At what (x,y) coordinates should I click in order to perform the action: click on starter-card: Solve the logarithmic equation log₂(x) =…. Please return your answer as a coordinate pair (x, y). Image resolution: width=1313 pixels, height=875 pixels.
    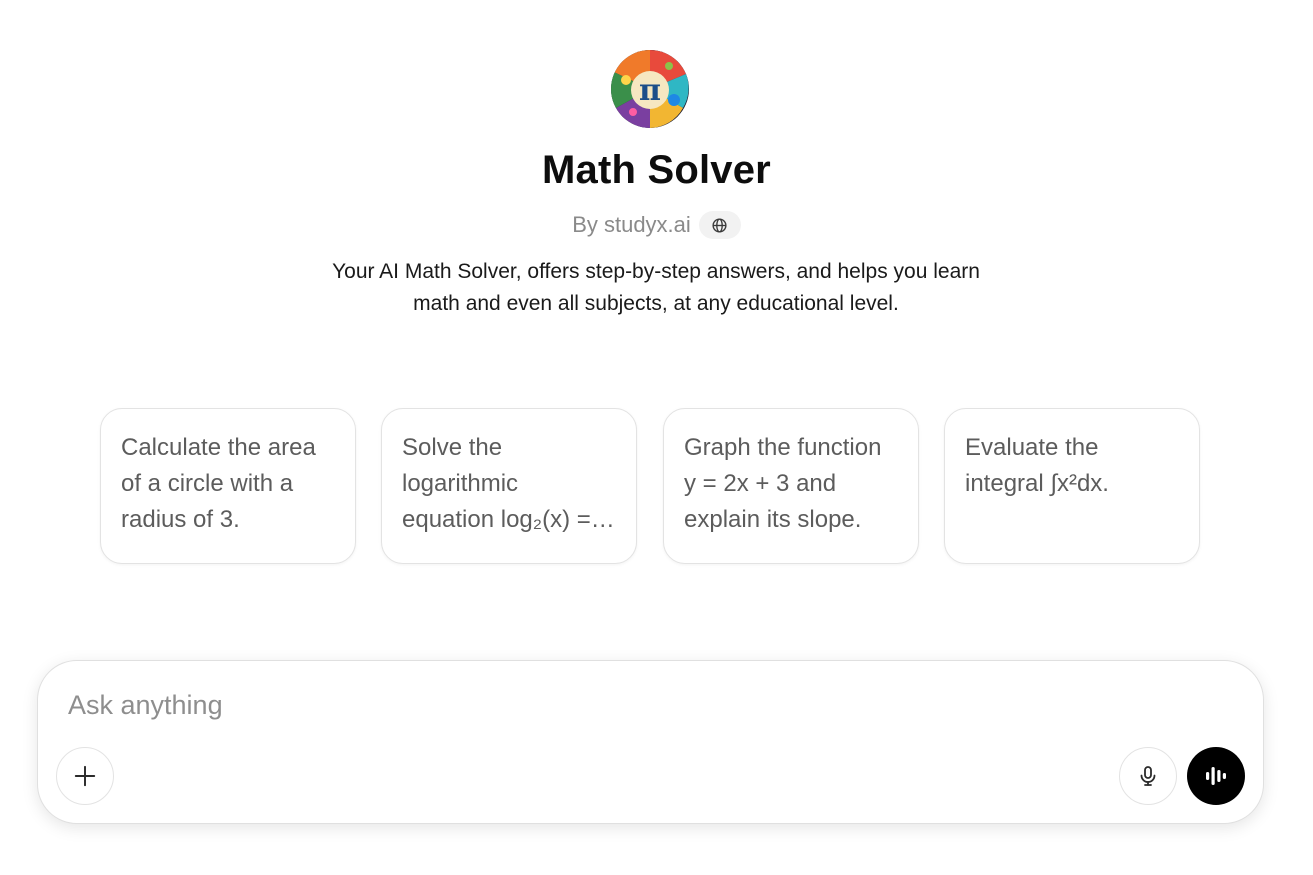
    Looking at the image, I should click on (509, 486).